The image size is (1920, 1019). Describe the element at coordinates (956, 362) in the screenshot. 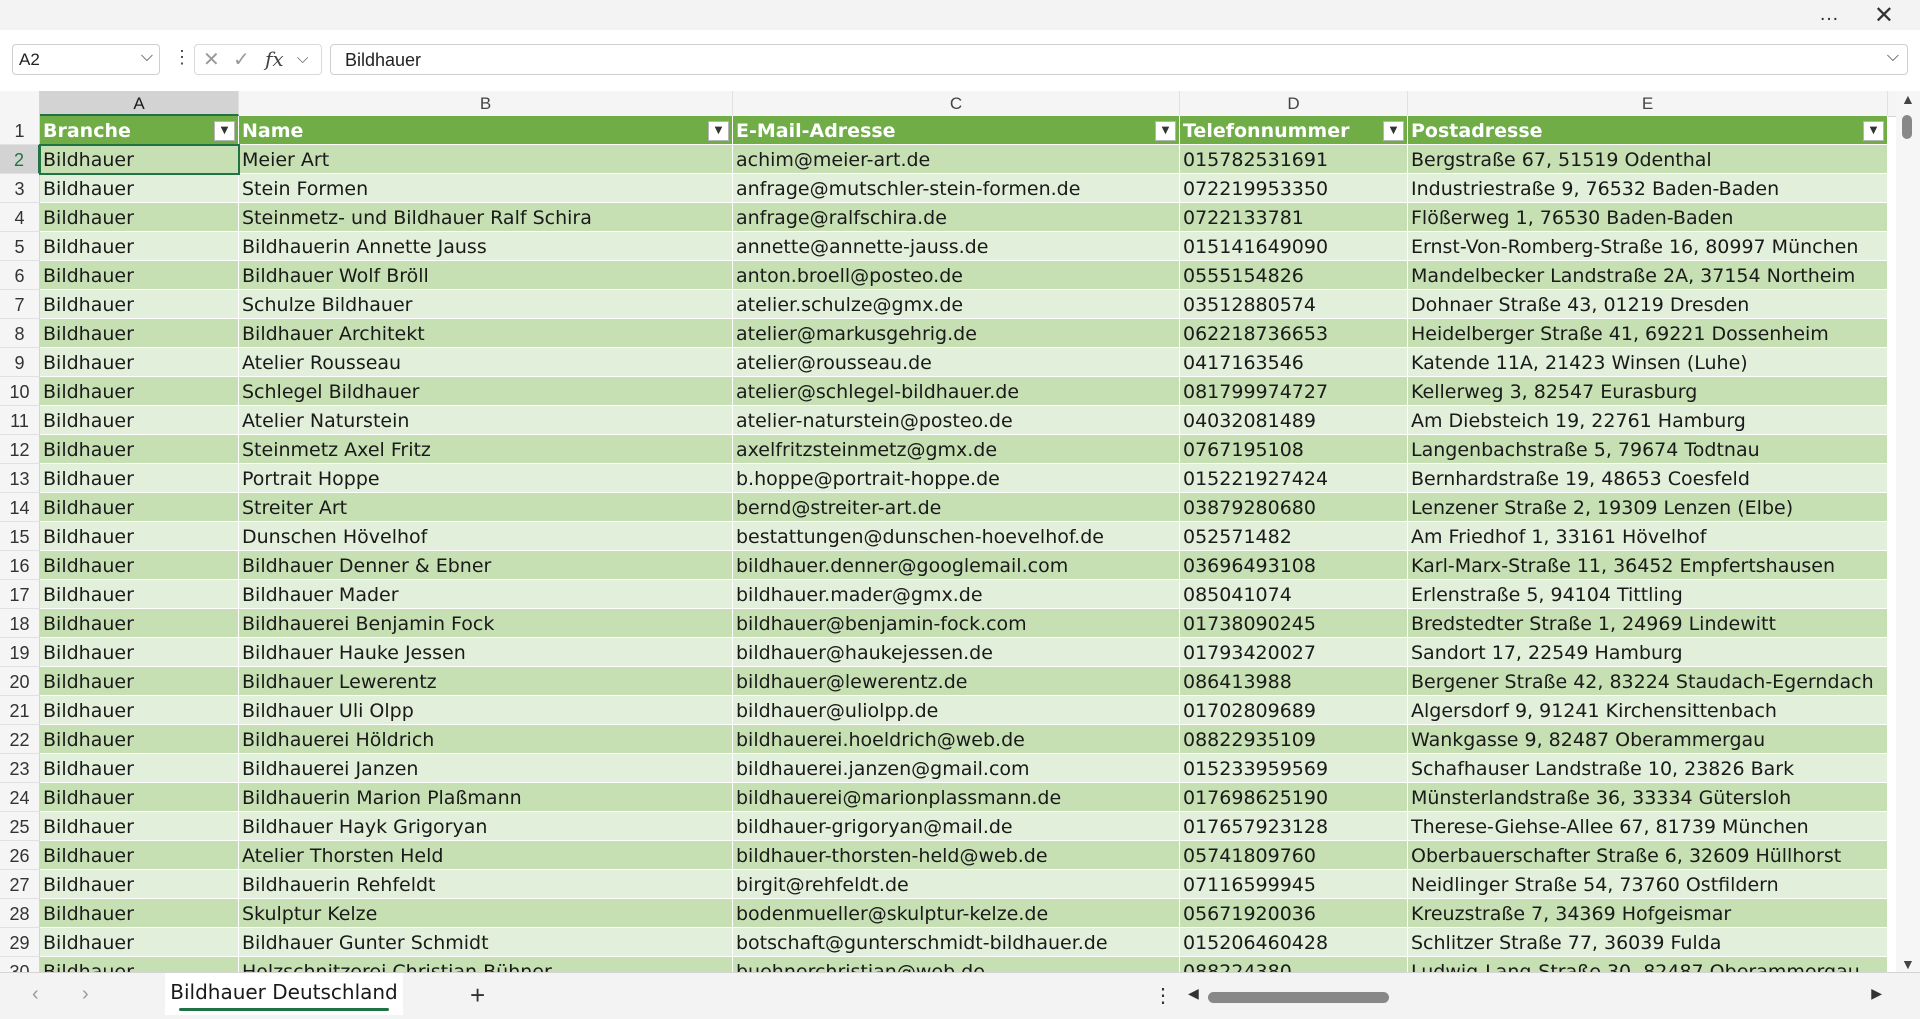

I see `table-cell: atelier@rousseau.de` at that location.